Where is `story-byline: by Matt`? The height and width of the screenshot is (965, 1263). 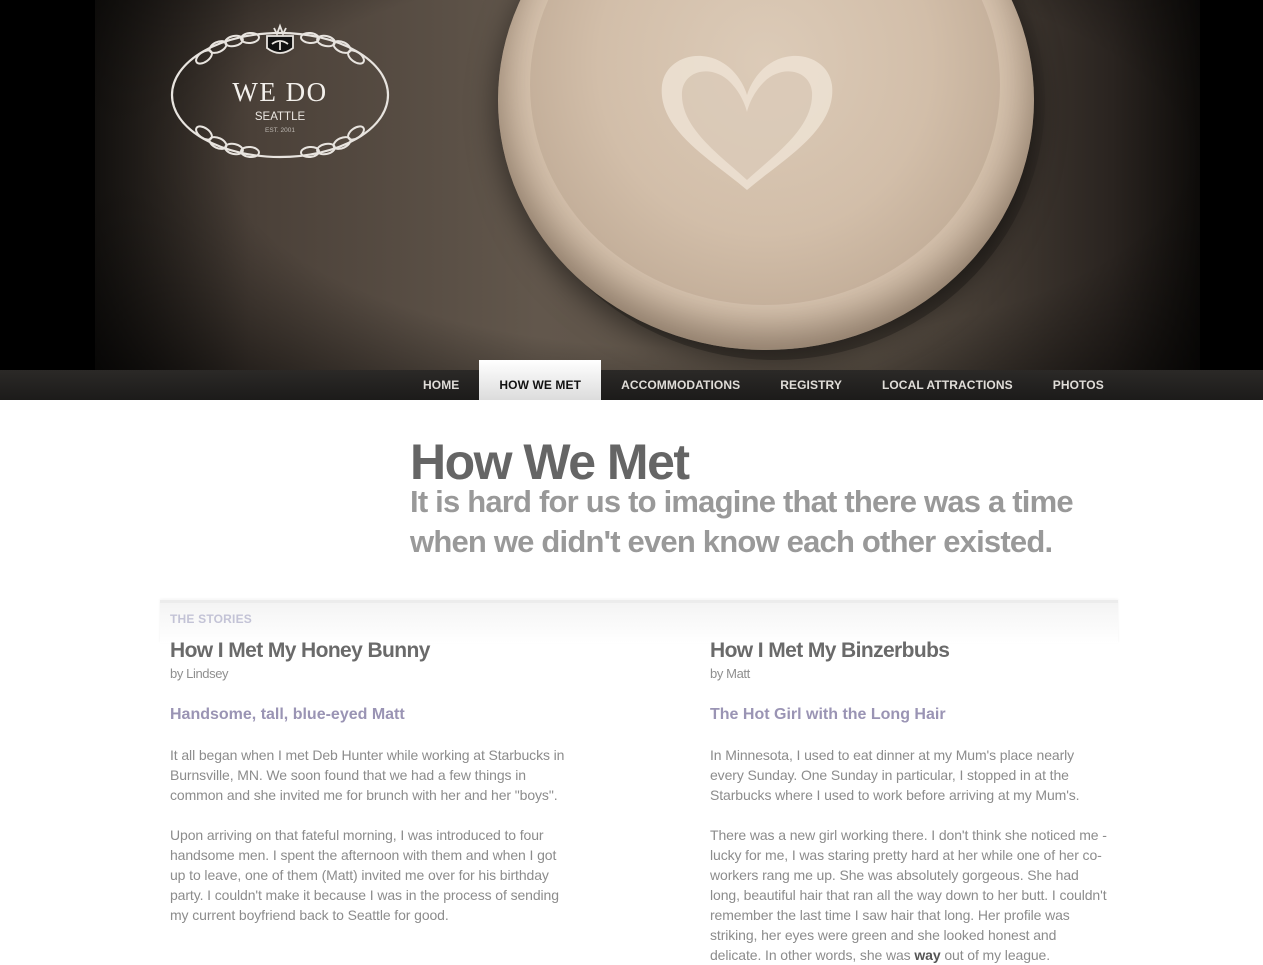
story-byline: by Matt is located at coordinates (730, 673).